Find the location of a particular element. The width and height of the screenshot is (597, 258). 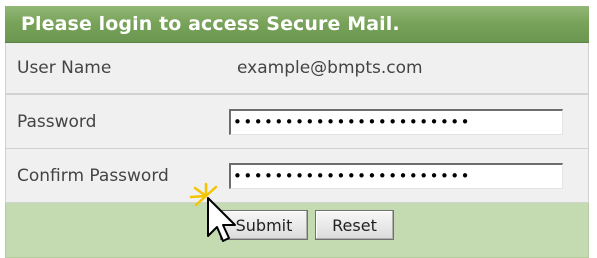

username-value: example@bmpts.com is located at coordinates (330, 68).